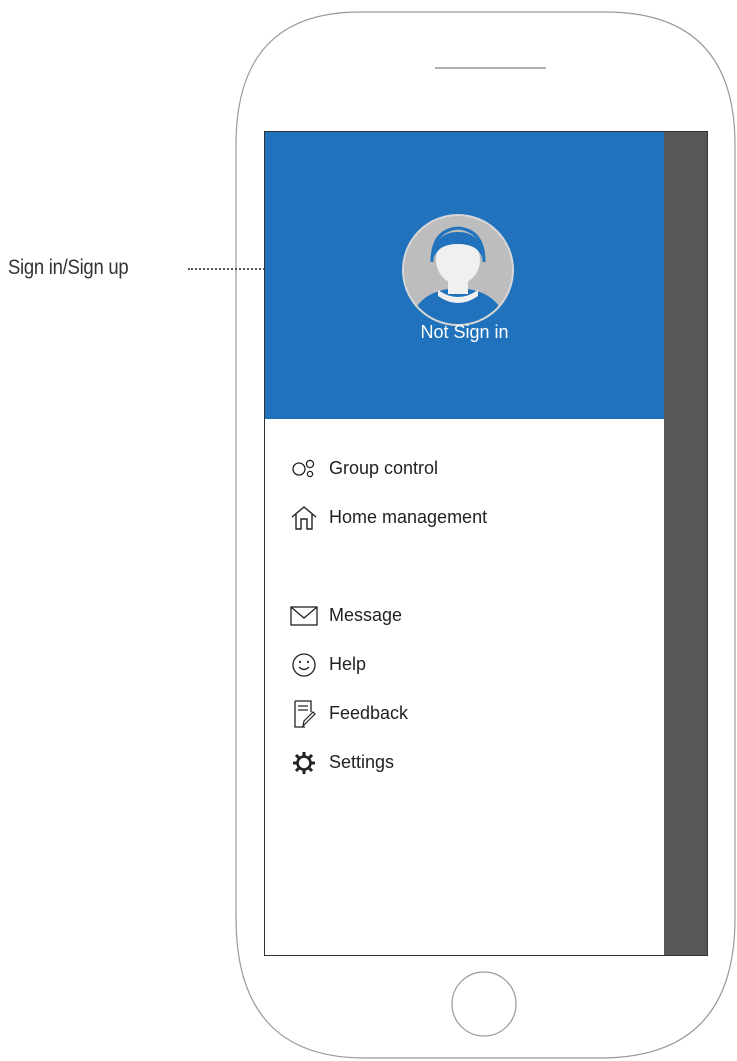 This screenshot has width=737, height=1061. I want to click on menu-item-group-control: Group control, so click(469, 468).